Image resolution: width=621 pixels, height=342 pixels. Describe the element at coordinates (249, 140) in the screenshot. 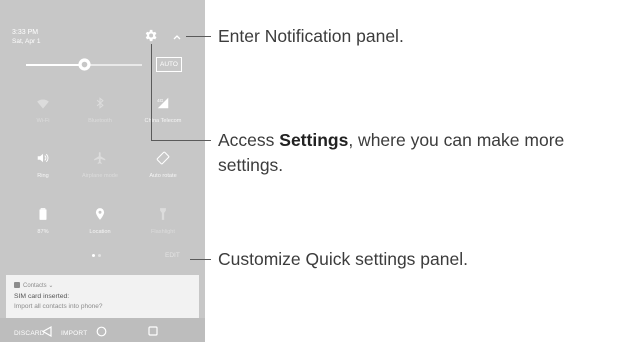

I see `callout-settings-prefix: Access` at that location.